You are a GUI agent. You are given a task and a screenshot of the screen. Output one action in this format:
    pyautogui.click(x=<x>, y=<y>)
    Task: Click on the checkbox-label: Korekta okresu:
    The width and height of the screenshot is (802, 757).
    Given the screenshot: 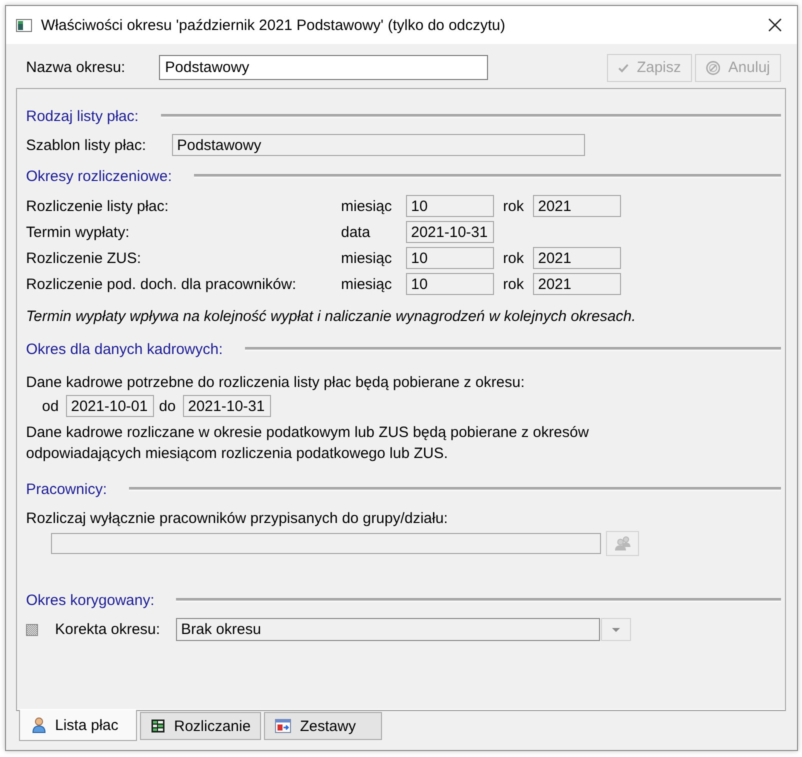 What is the action you would take?
    pyautogui.click(x=108, y=629)
    